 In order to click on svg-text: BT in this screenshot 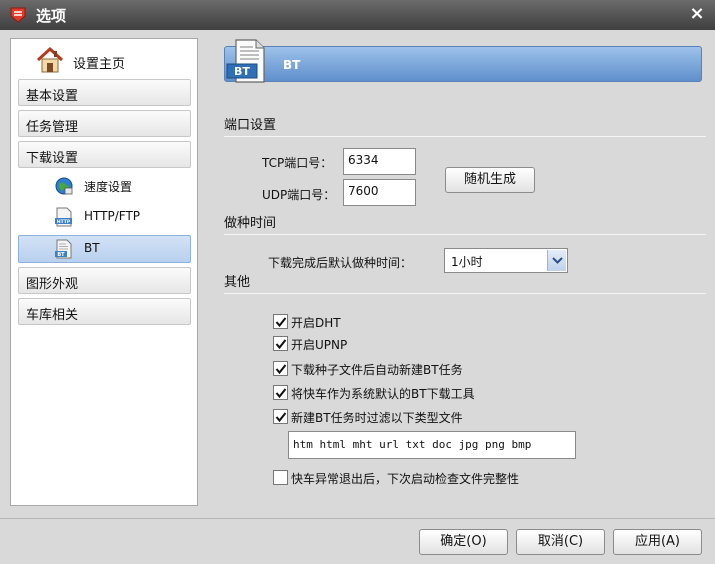, I will do `click(61, 255)`.